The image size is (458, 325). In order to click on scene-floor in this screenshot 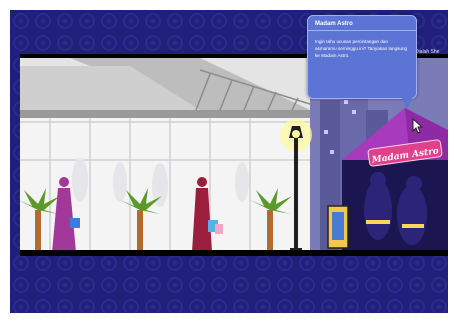, I will do `click(234, 253)`.